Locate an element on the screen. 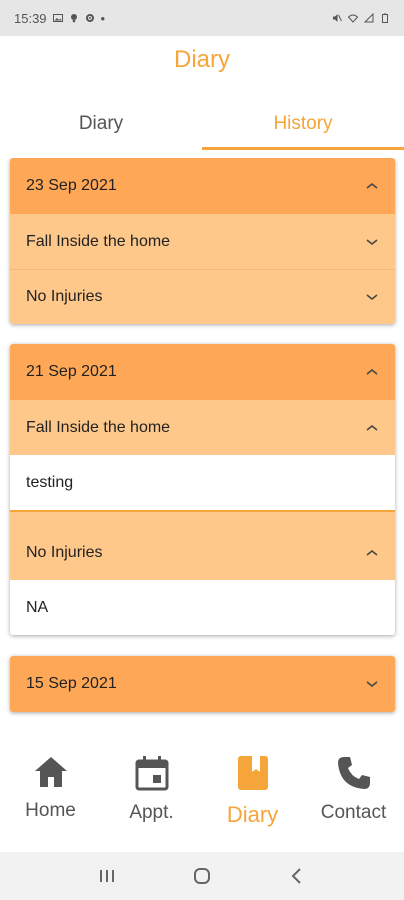  back-button is located at coordinates (297, 876).